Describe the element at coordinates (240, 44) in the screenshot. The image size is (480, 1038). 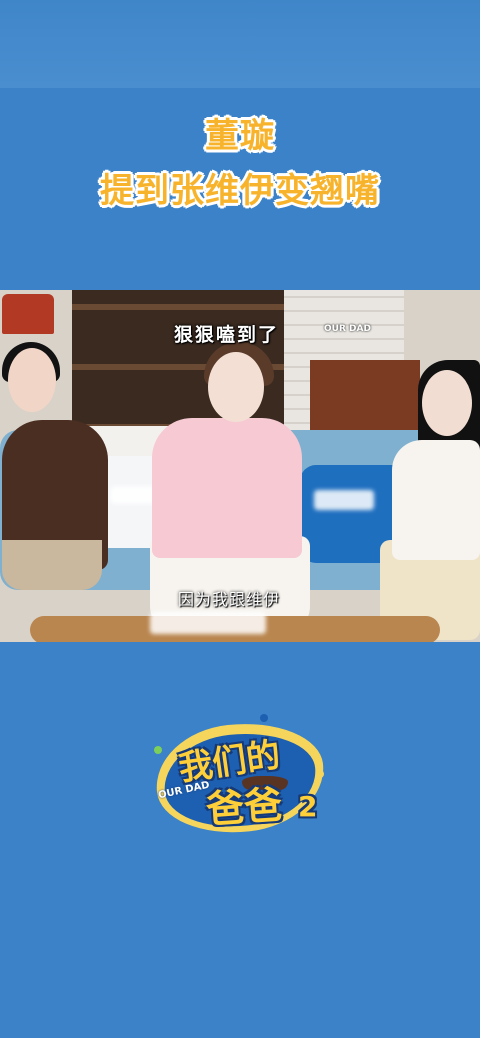
I see `top-band` at that location.